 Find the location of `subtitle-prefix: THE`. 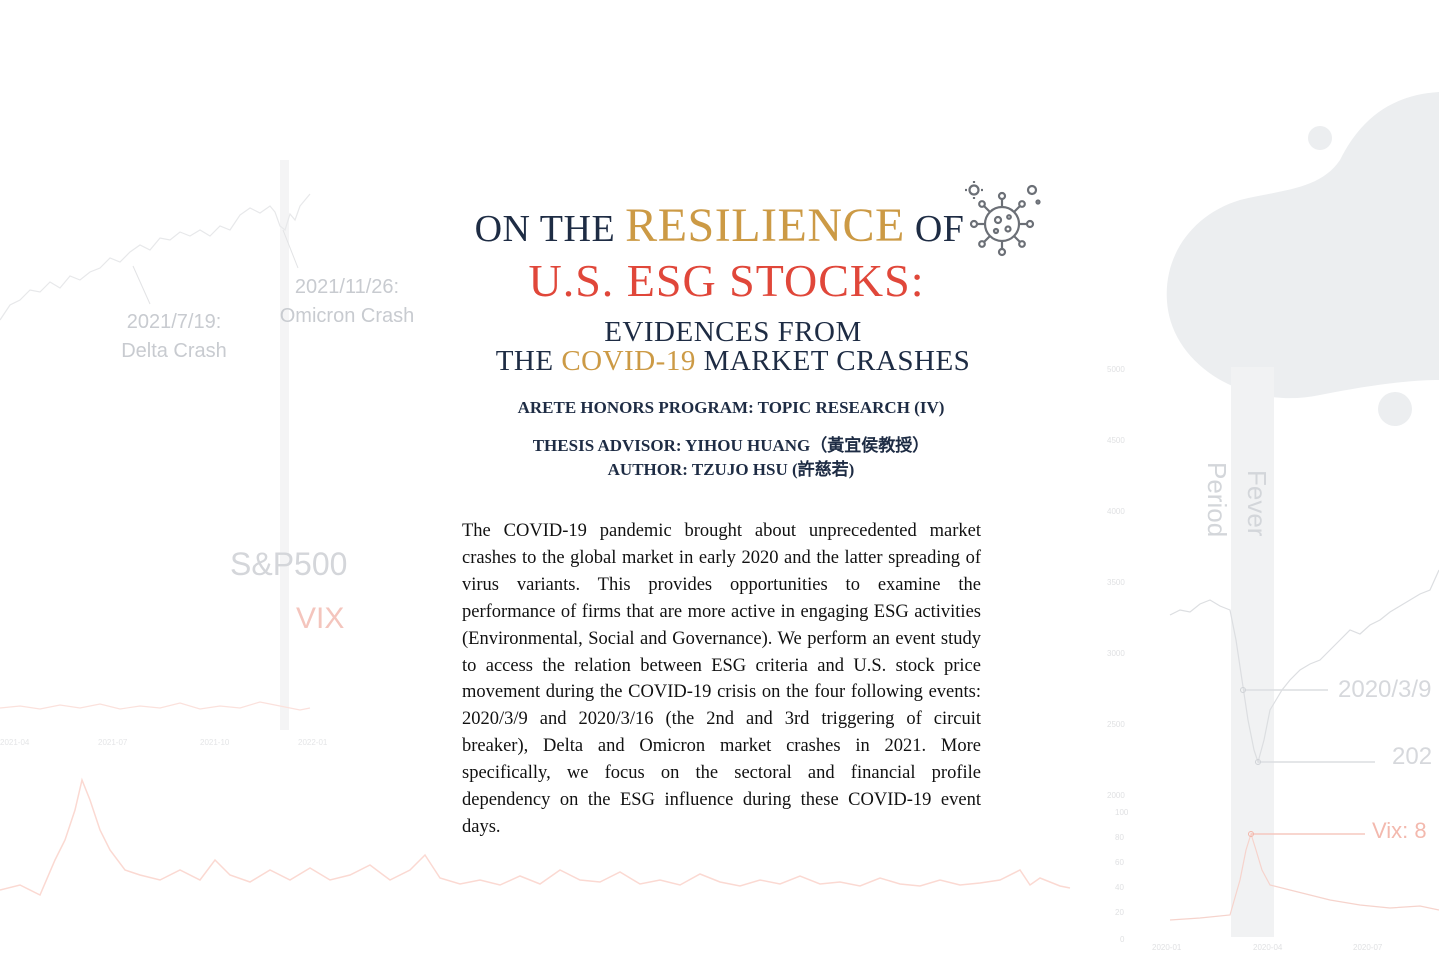

subtitle-prefix: THE is located at coordinates (524, 361).